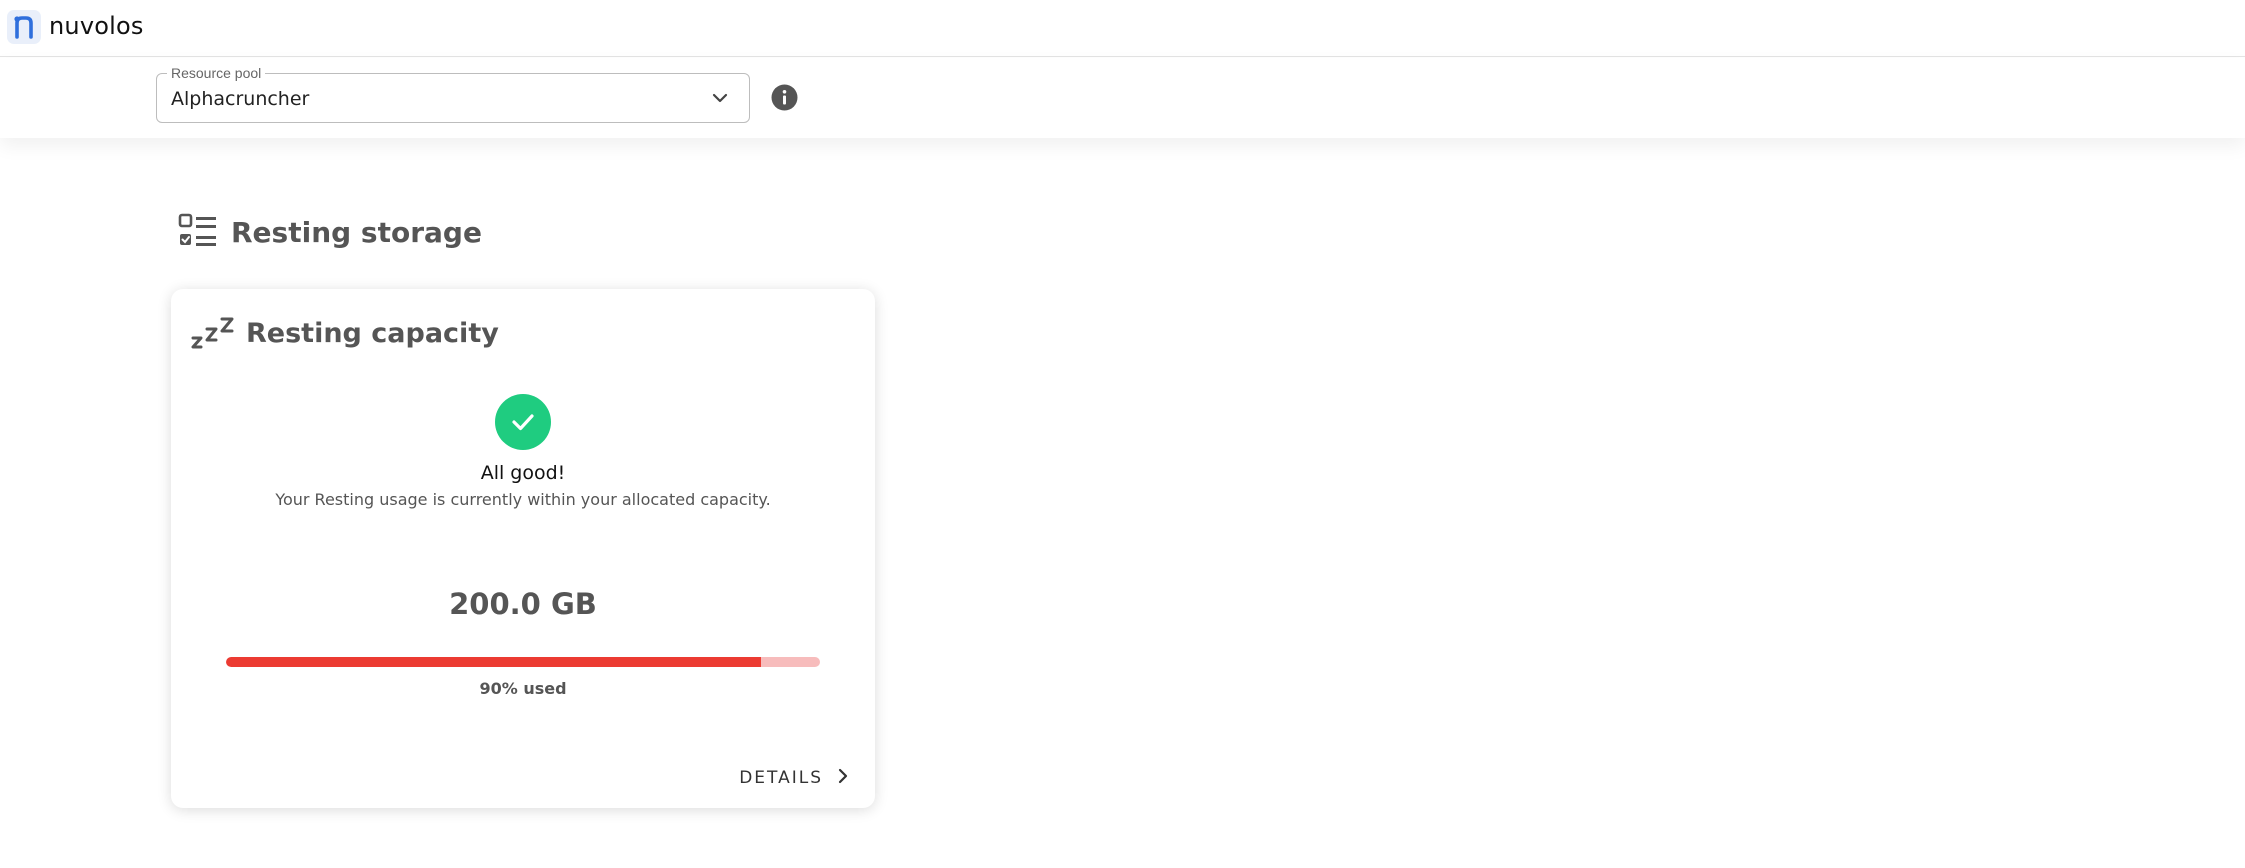 This screenshot has height=868, width=2245. Describe the element at coordinates (24, 27) in the screenshot. I see `nuvolos-logo-icon` at that location.